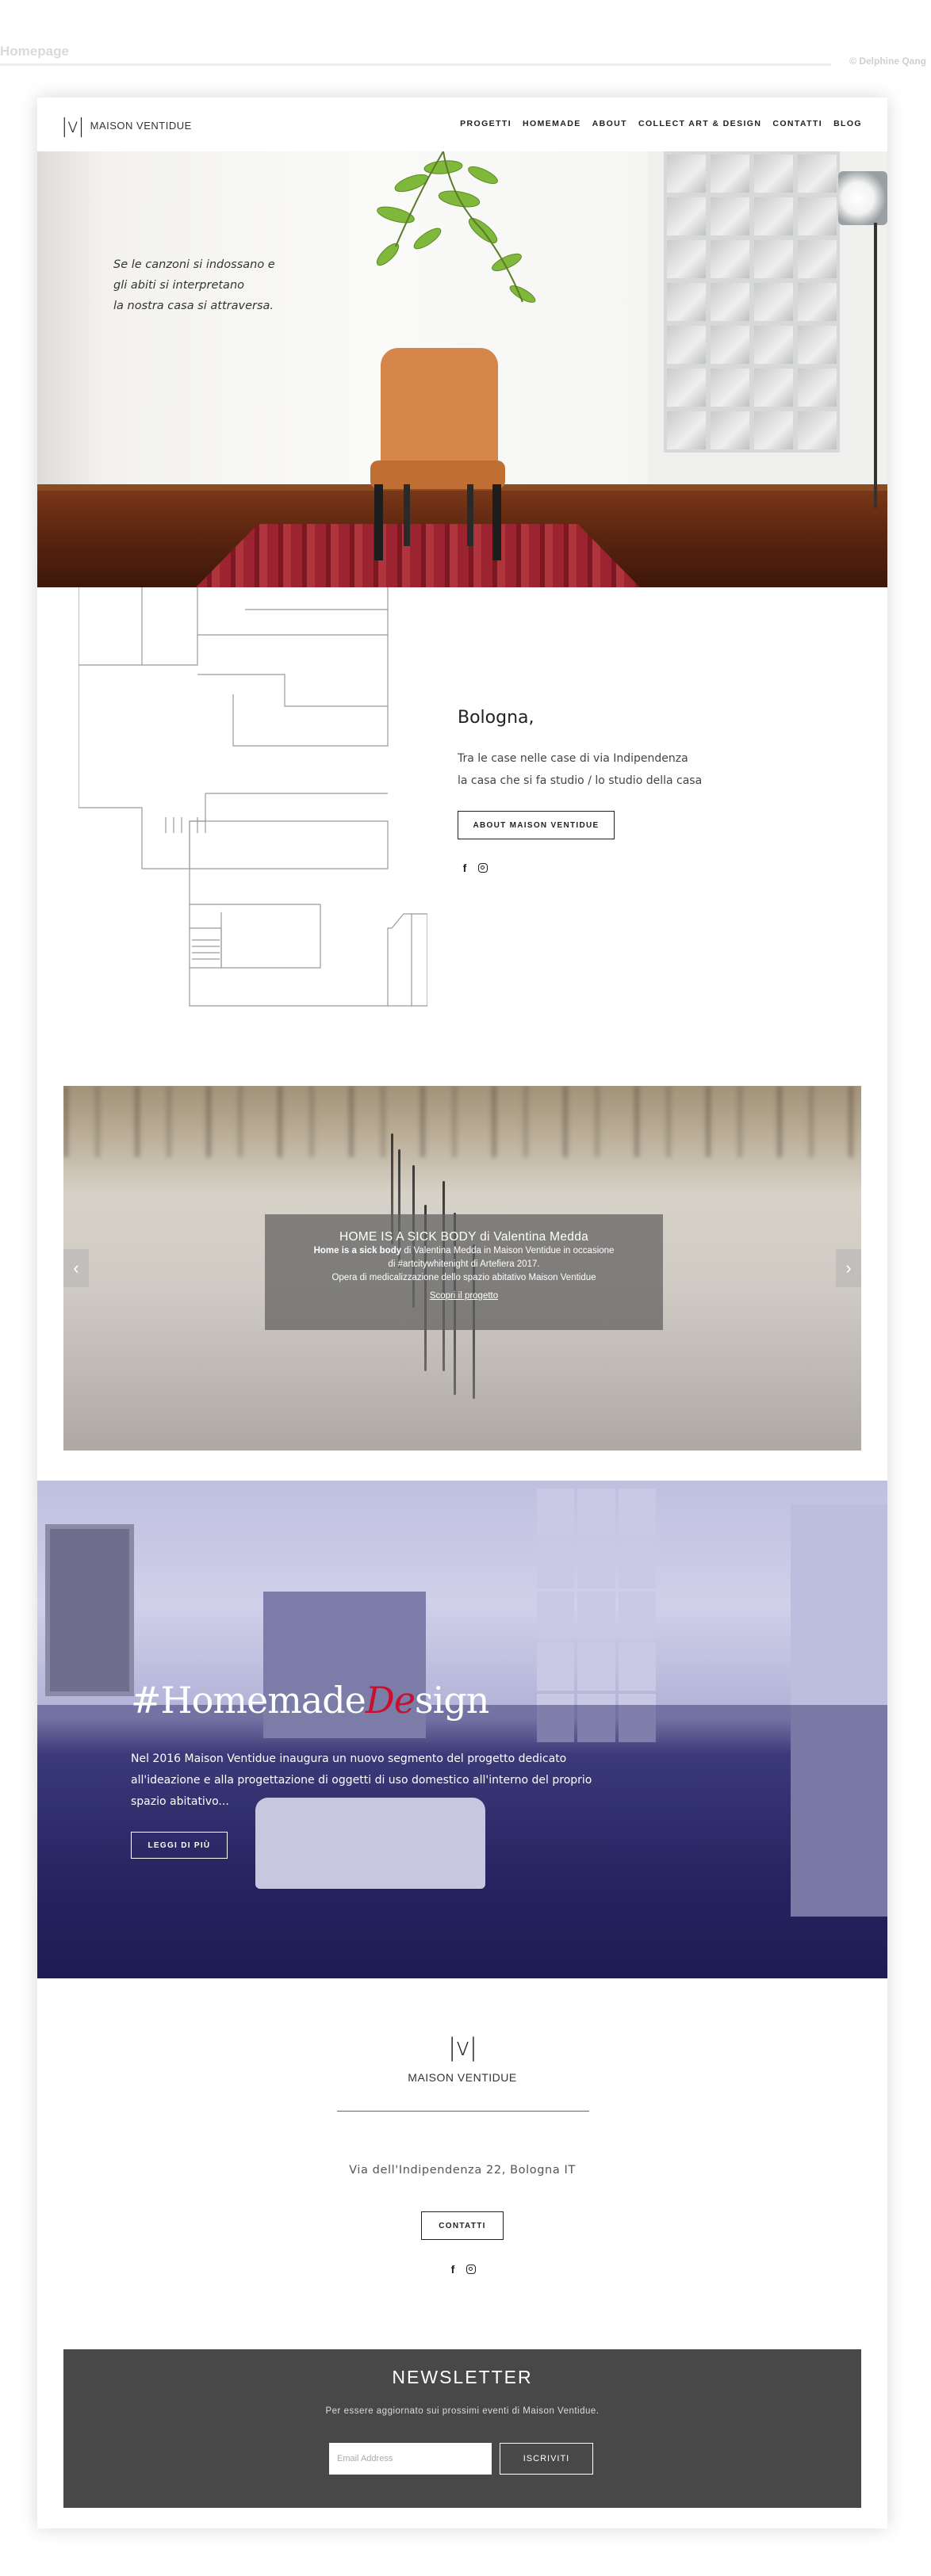 The height and width of the screenshot is (2576, 931). Describe the element at coordinates (546, 2459) in the screenshot. I see `subscribe-button: ISCRIVITI` at that location.